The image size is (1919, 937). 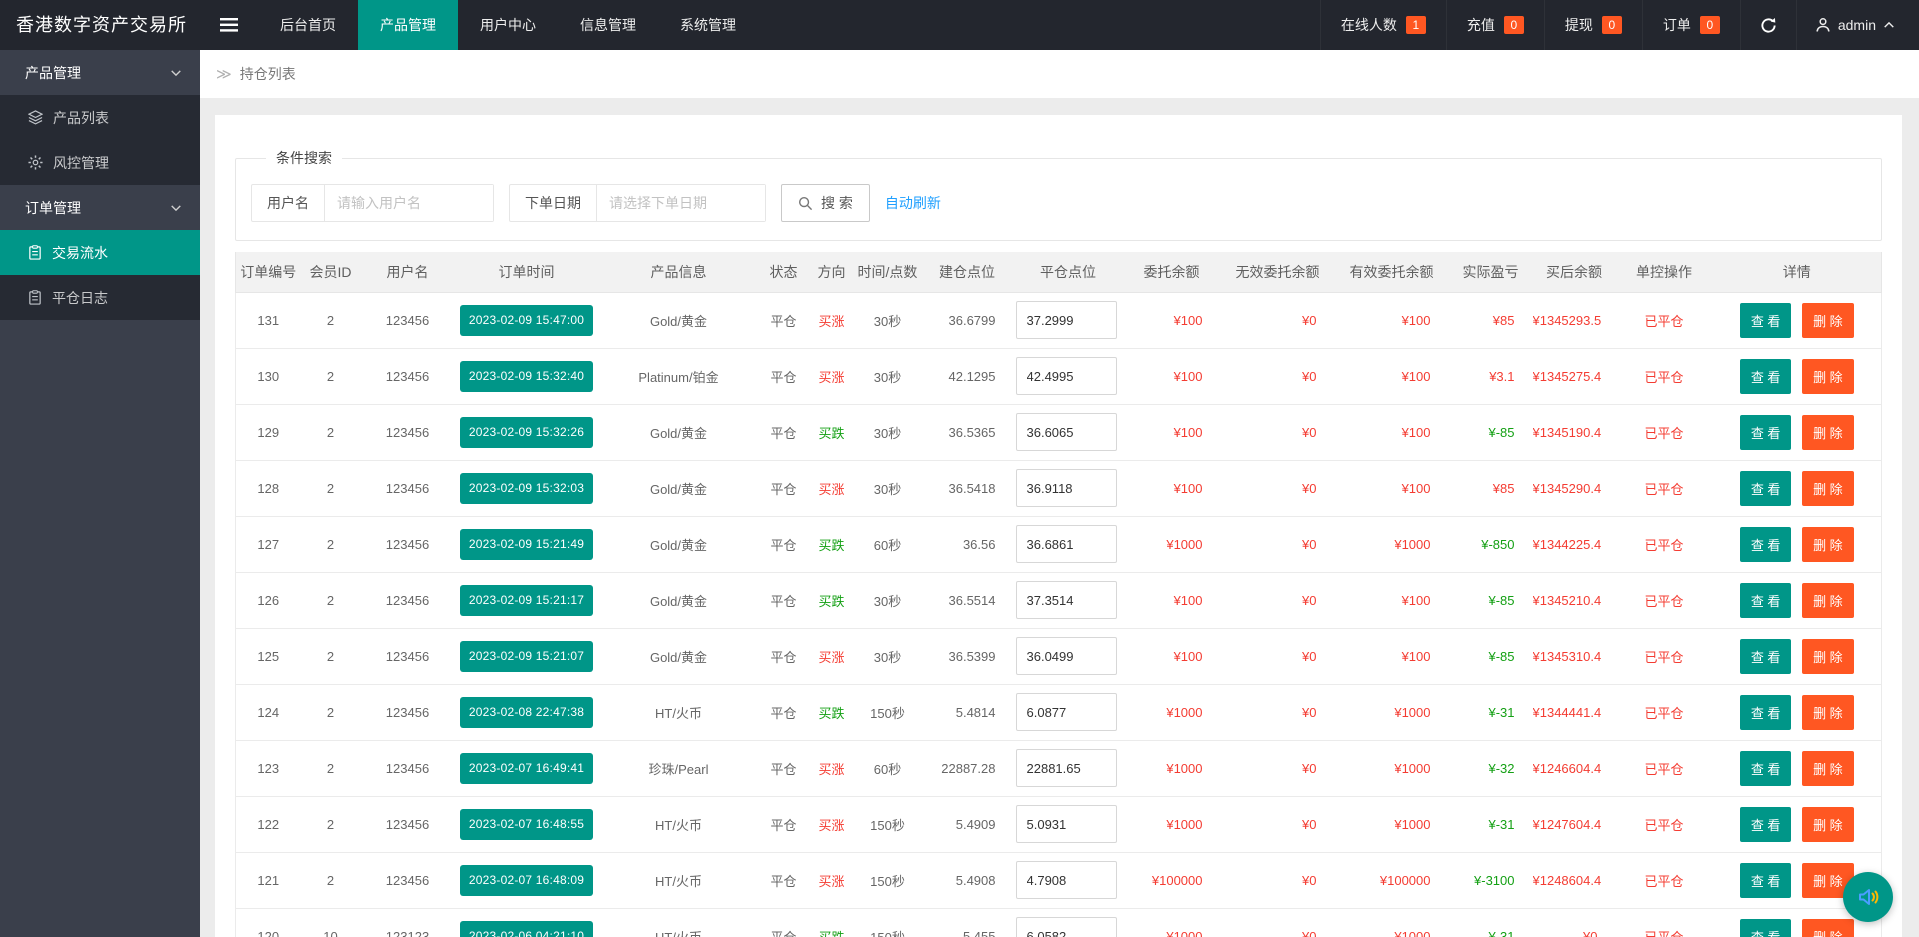 I want to click on order-time-badge: 2023-02-08 22:47:38, so click(x=526, y=712).